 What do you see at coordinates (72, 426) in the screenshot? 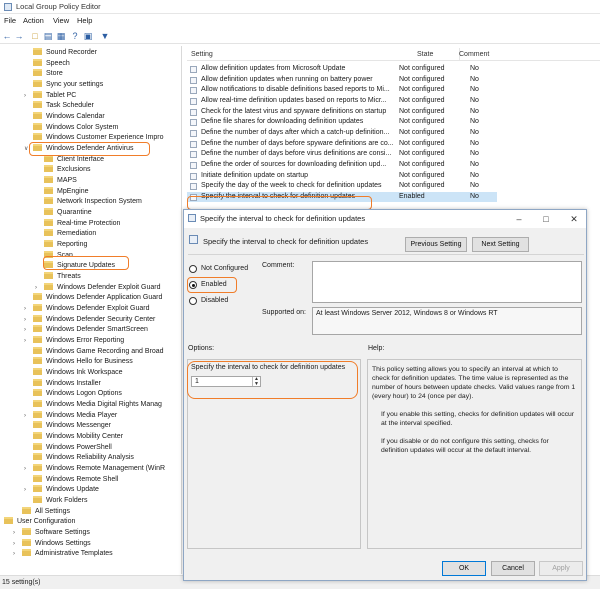
I see `tree-item: Windows Messenger` at bounding box center [72, 426].